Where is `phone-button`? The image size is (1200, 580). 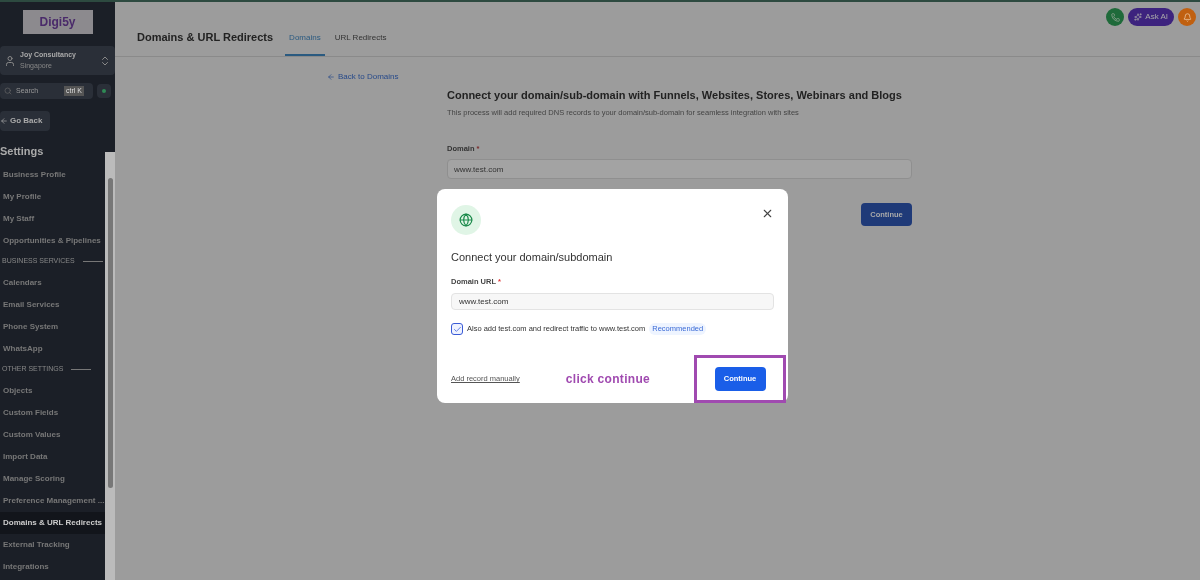 phone-button is located at coordinates (1115, 17).